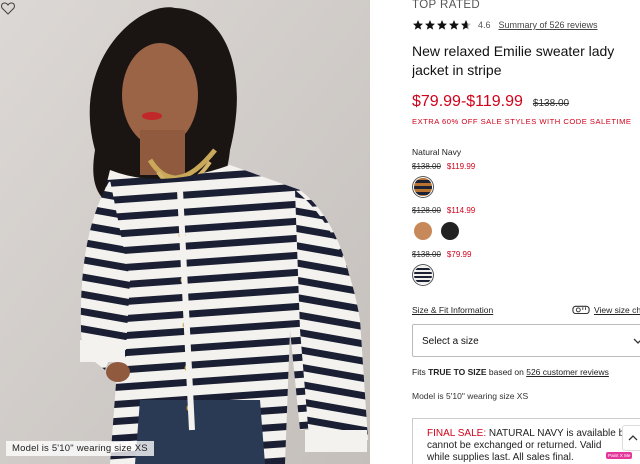 Image resolution: width=640 pixels, height=464 pixels. I want to click on price-group-now: $114.99, so click(461, 210).